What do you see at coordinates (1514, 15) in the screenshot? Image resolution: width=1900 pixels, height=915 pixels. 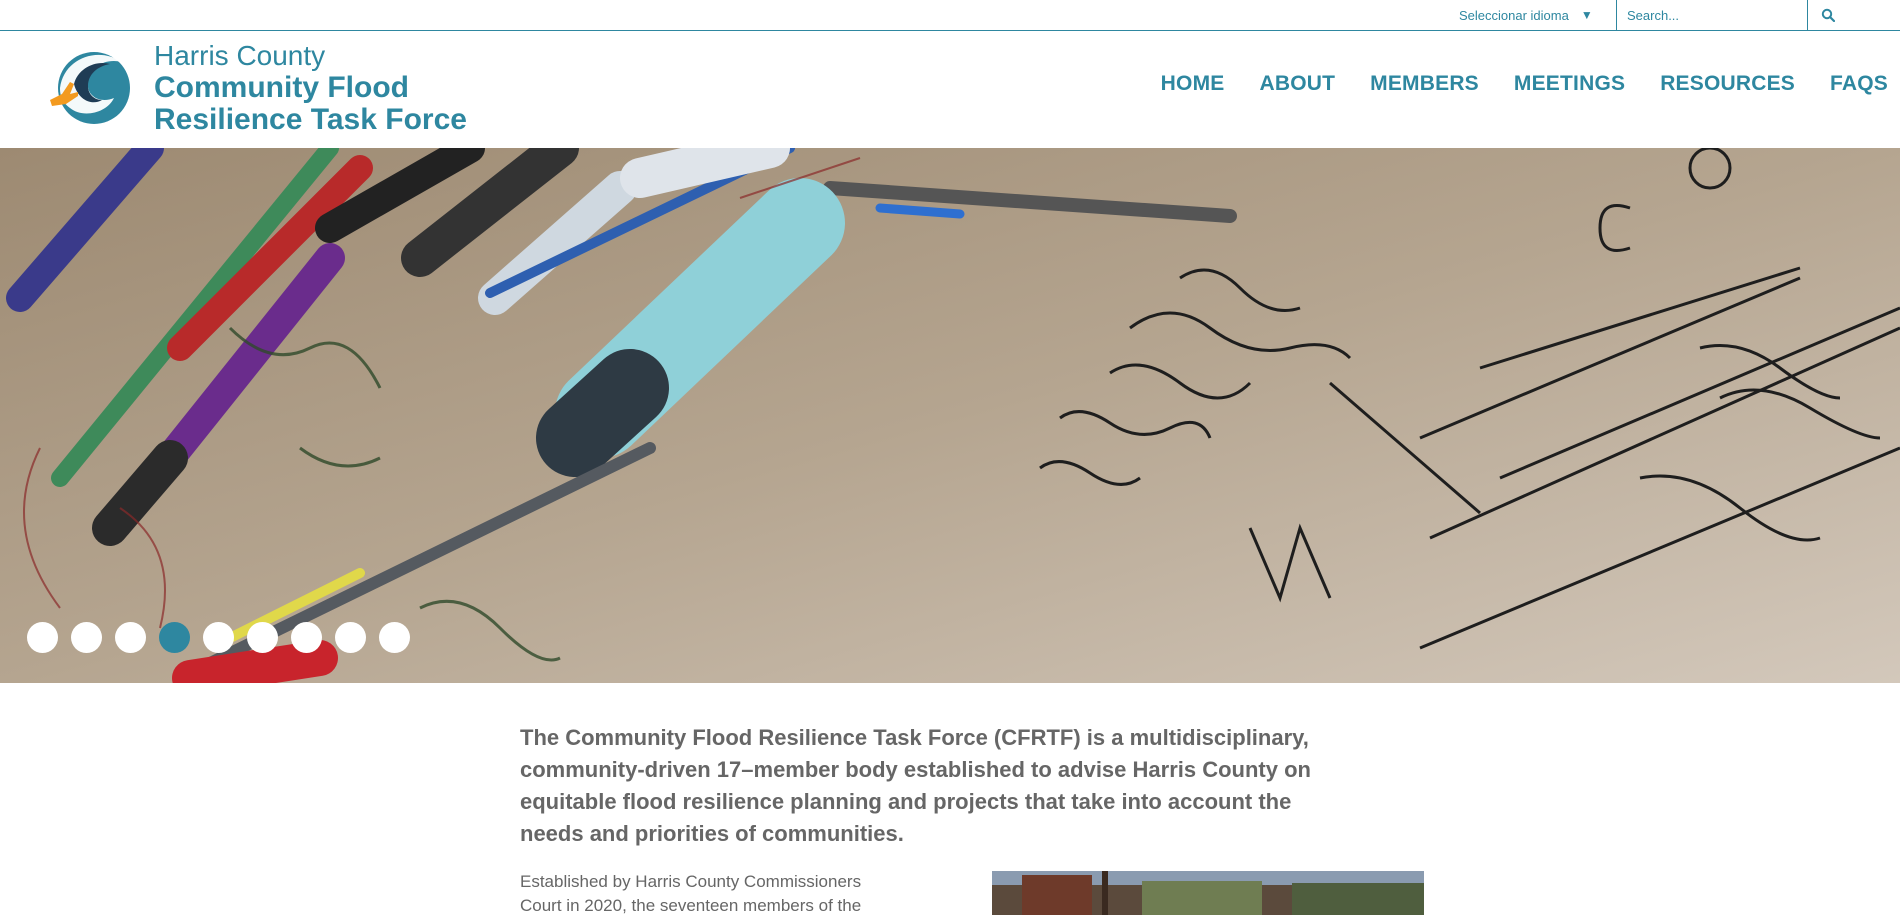 I see `language-selector-label: Seleccionar idioma` at bounding box center [1514, 15].